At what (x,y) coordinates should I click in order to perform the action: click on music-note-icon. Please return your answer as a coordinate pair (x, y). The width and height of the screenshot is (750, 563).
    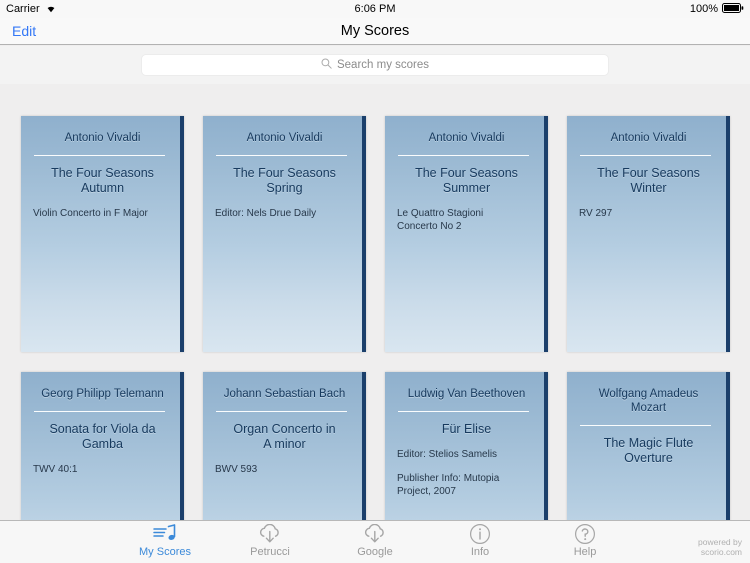
    Looking at the image, I should click on (165, 534).